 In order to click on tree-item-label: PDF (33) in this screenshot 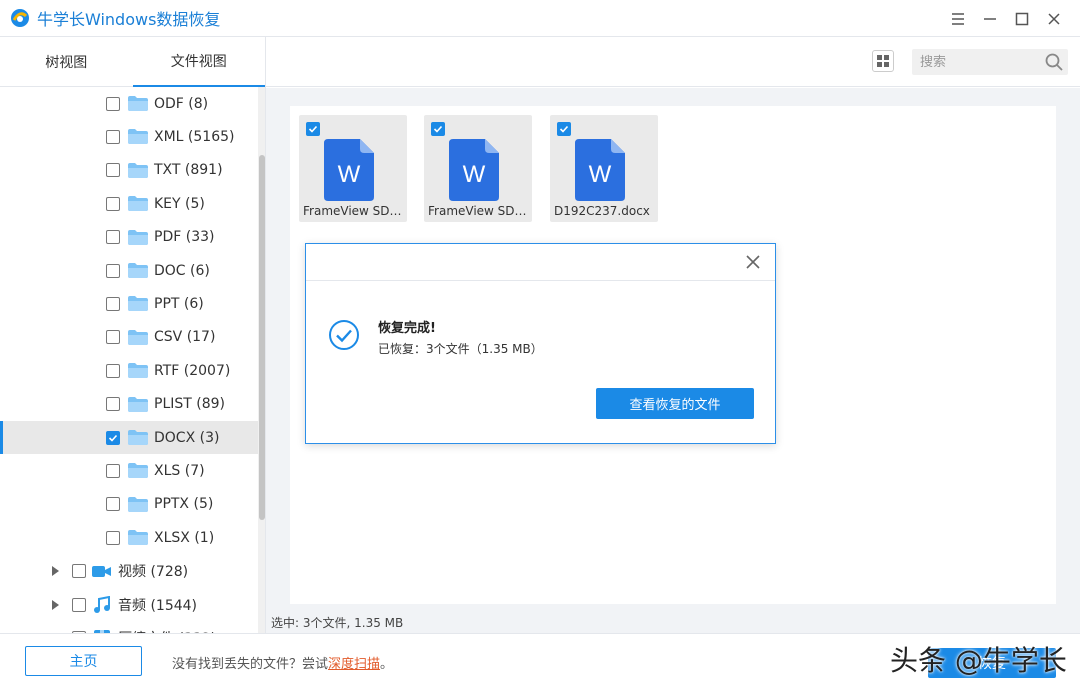, I will do `click(184, 237)`.